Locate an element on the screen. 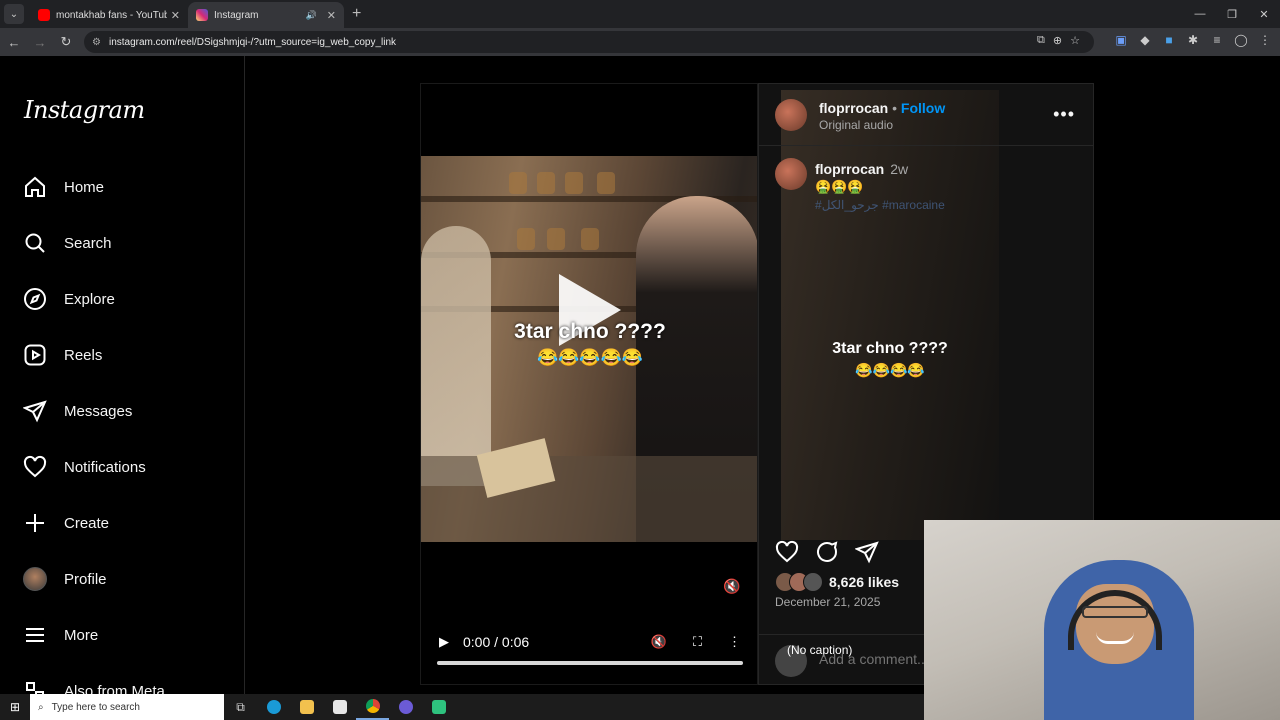  sidebar-item-profile: Profile is located at coordinates (64, 579).